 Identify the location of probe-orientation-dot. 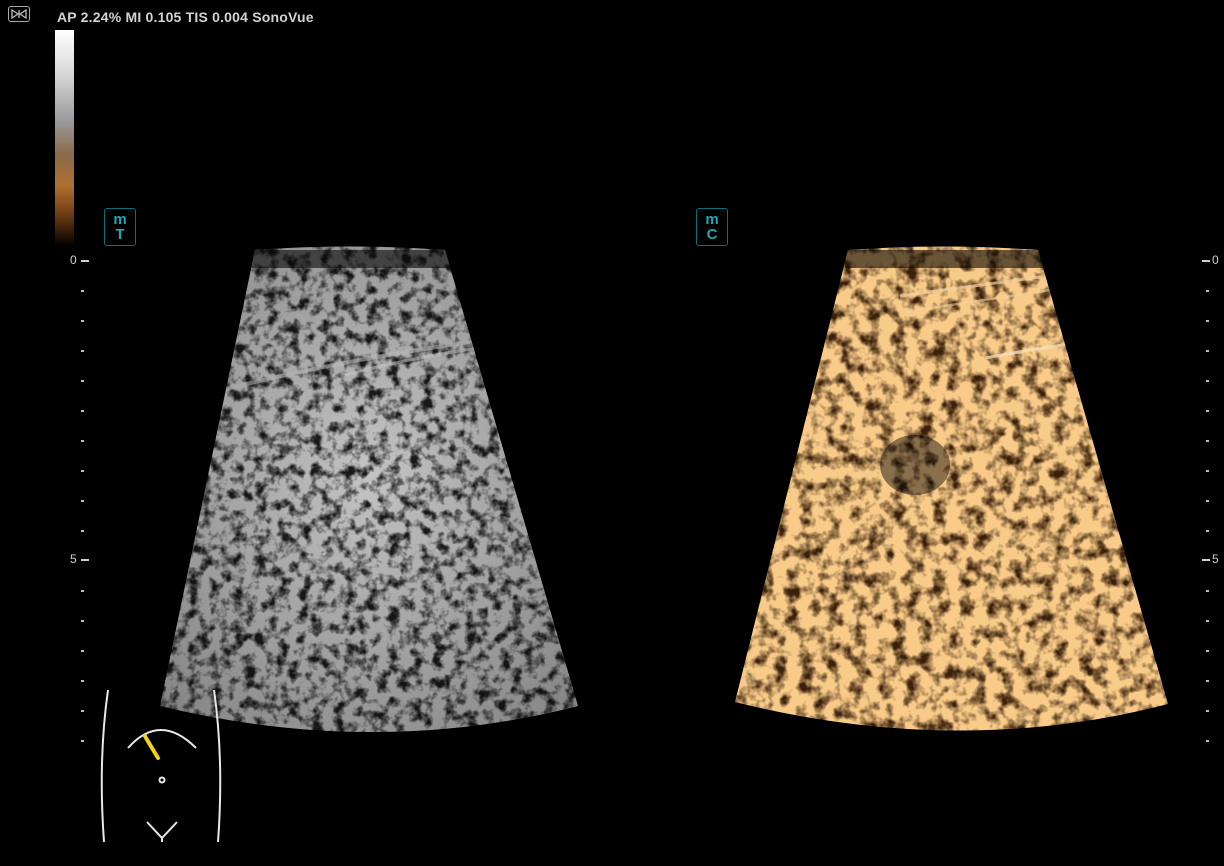
(145, 736).